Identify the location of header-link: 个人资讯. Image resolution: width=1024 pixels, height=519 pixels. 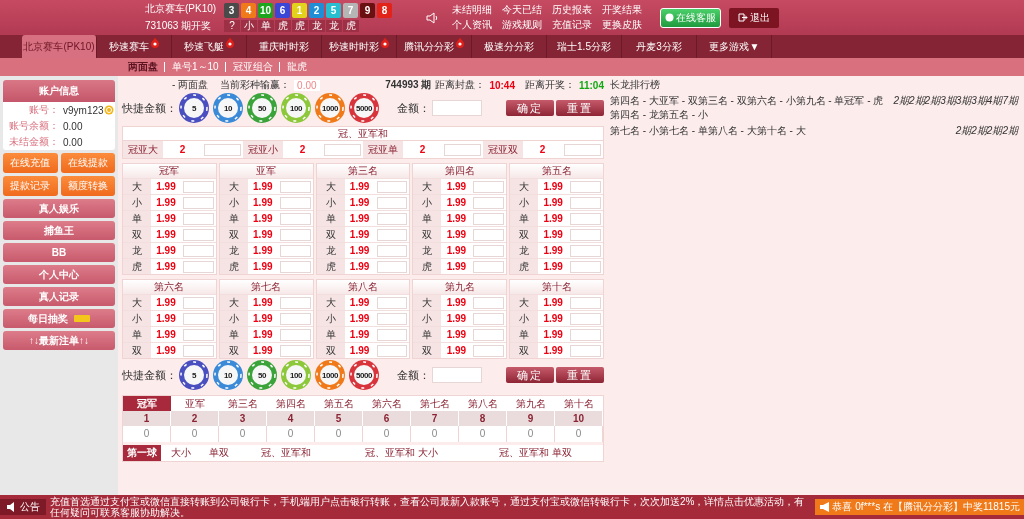
(472, 25).